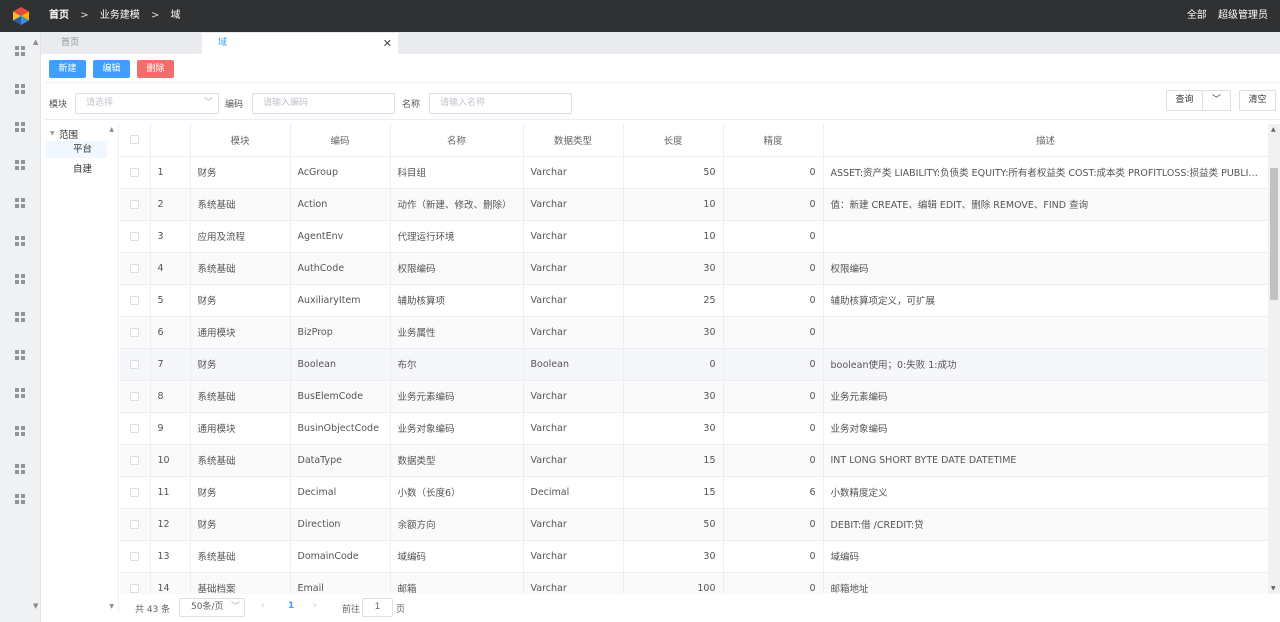  Describe the element at coordinates (401, 610) in the screenshot. I see `page-unit-label: 页` at that location.